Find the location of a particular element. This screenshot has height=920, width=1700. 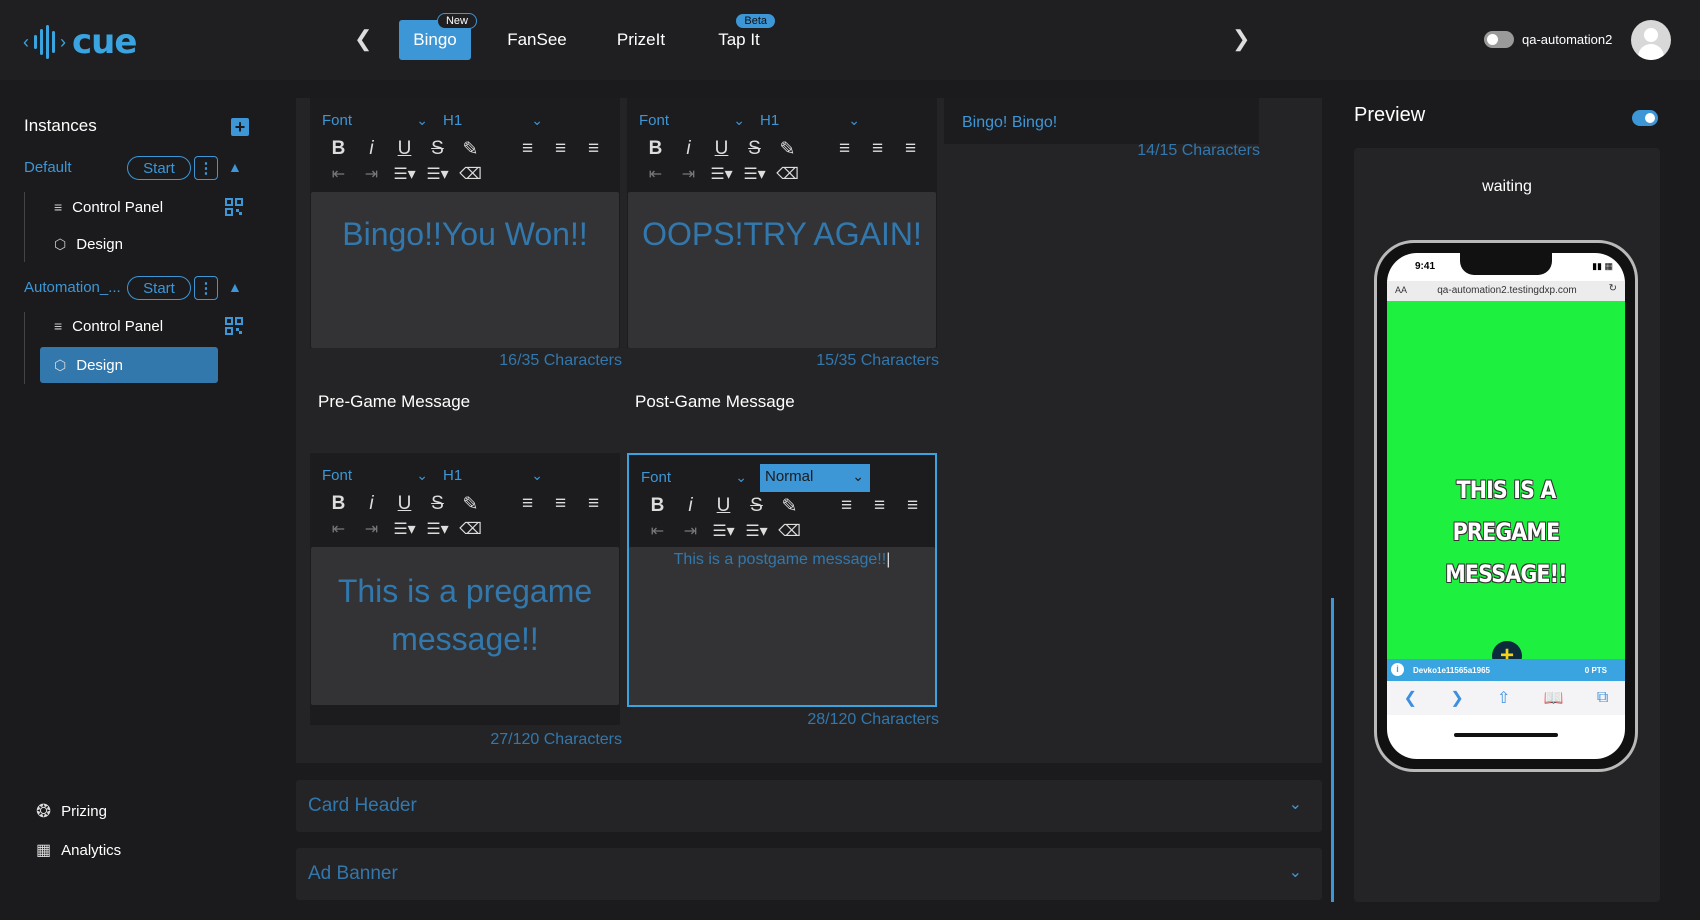

tab-fansee: FanSee is located at coordinates (537, 40).